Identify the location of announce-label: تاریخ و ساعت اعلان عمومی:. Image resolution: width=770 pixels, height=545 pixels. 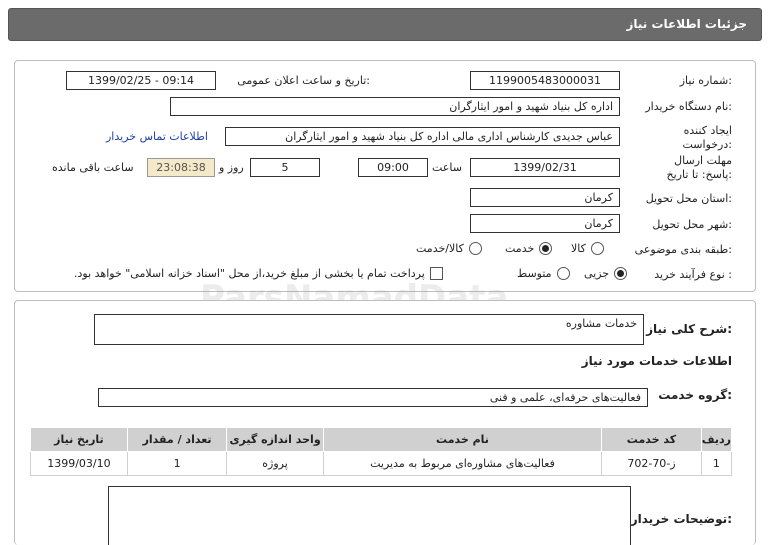
(303, 80).